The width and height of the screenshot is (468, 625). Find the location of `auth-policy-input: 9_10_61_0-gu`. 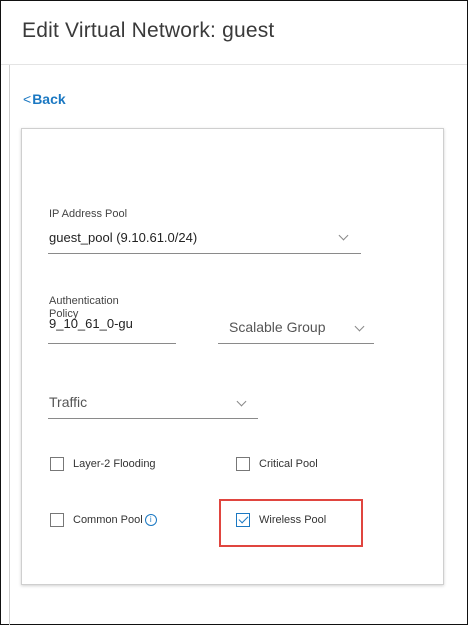

auth-policy-input: 9_10_61_0-gu is located at coordinates (111, 323).